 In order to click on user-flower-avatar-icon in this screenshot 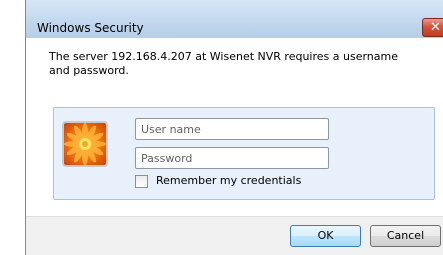, I will do `click(85, 144)`.